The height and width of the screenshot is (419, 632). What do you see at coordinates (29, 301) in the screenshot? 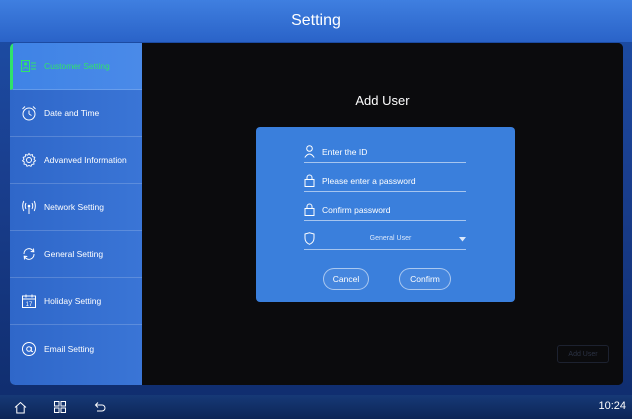
I see `calendar-icon: 17` at bounding box center [29, 301].